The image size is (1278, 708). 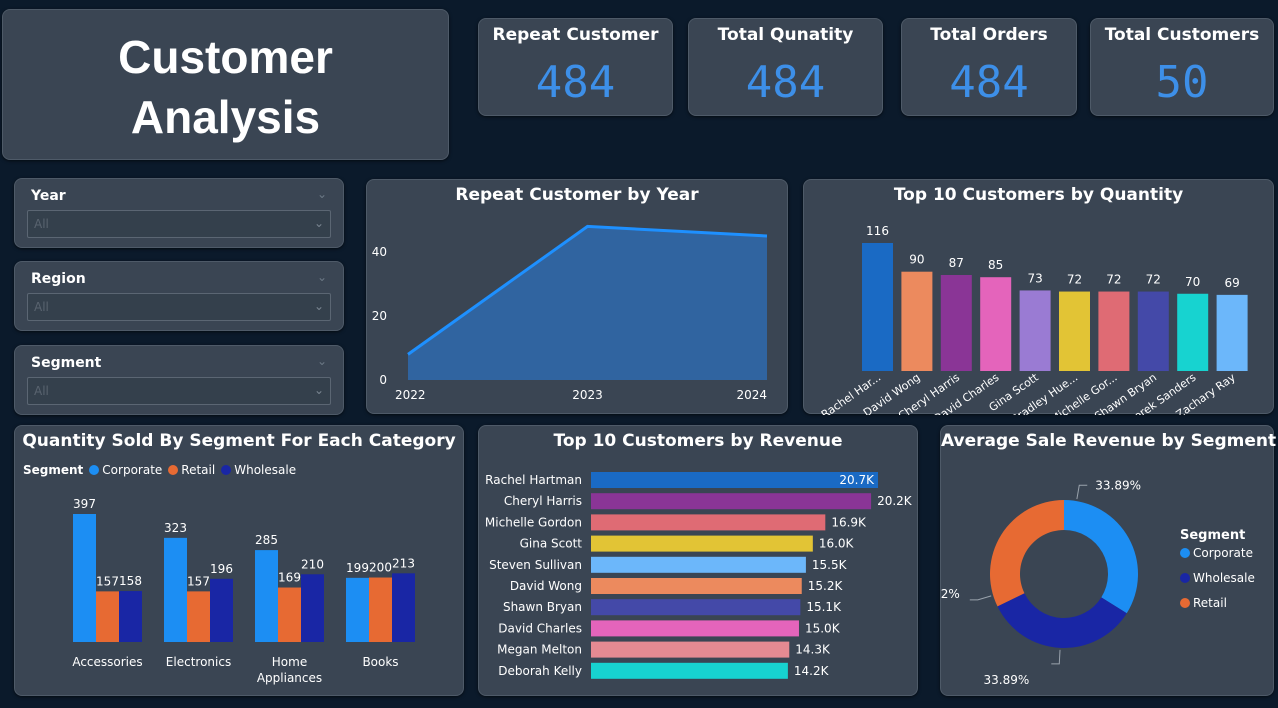 What do you see at coordinates (813, 650) in the screenshot?
I see `data-label: 14.3K` at bounding box center [813, 650].